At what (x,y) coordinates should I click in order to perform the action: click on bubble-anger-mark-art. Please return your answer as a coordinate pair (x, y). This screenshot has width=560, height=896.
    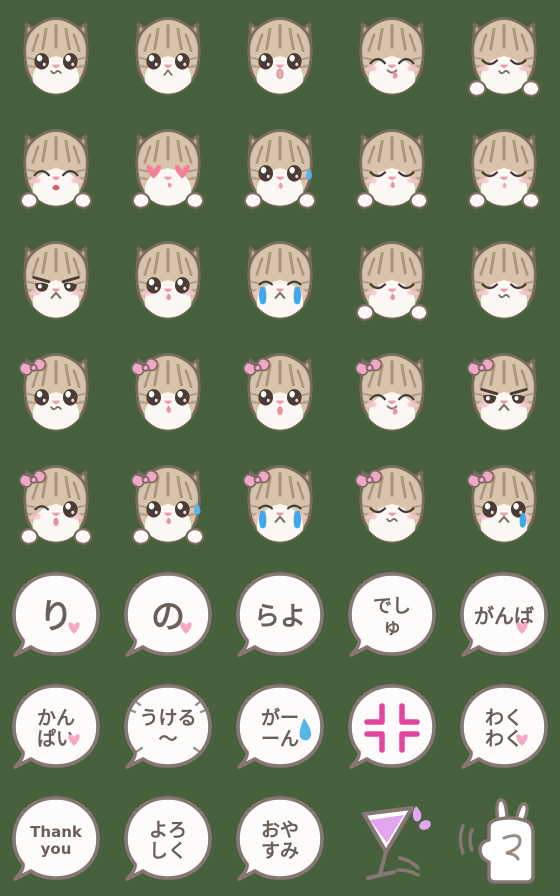
    Looking at the image, I should click on (392, 726).